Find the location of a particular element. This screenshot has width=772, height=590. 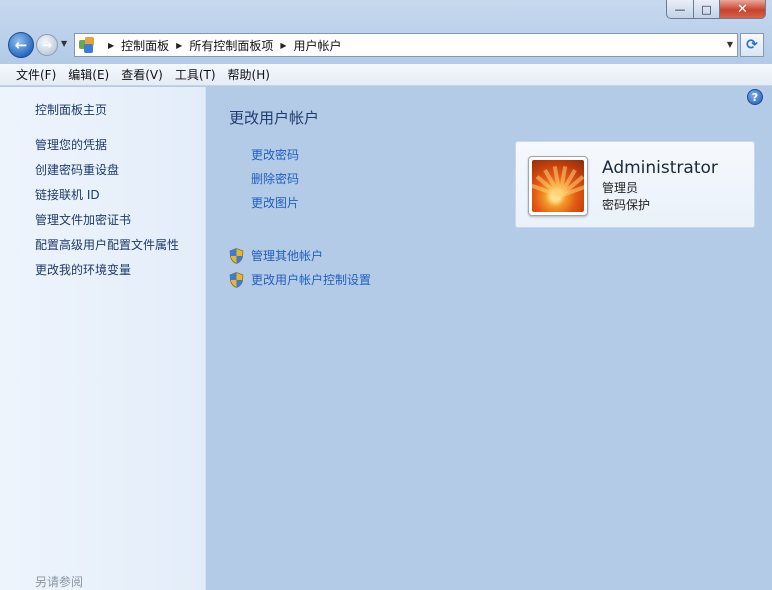

manage-other-accounts-row: 管理其他帐户 is located at coordinates (276, 255).